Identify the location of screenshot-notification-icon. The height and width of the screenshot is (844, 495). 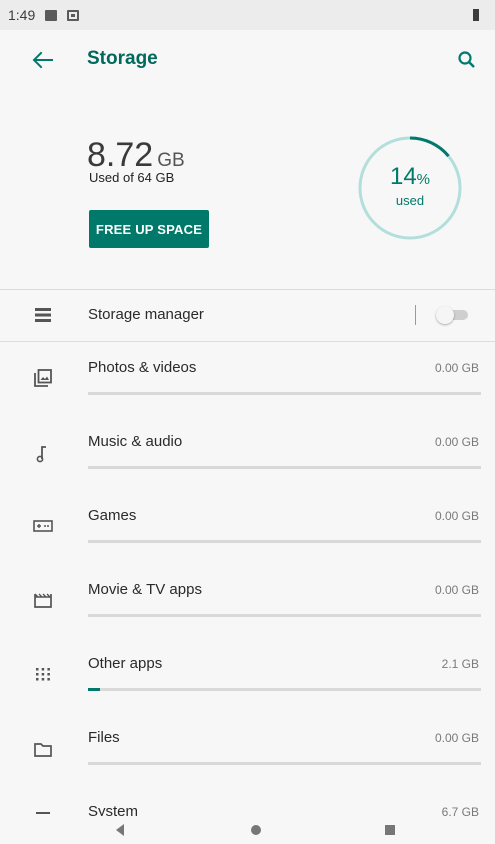
(73, 15).